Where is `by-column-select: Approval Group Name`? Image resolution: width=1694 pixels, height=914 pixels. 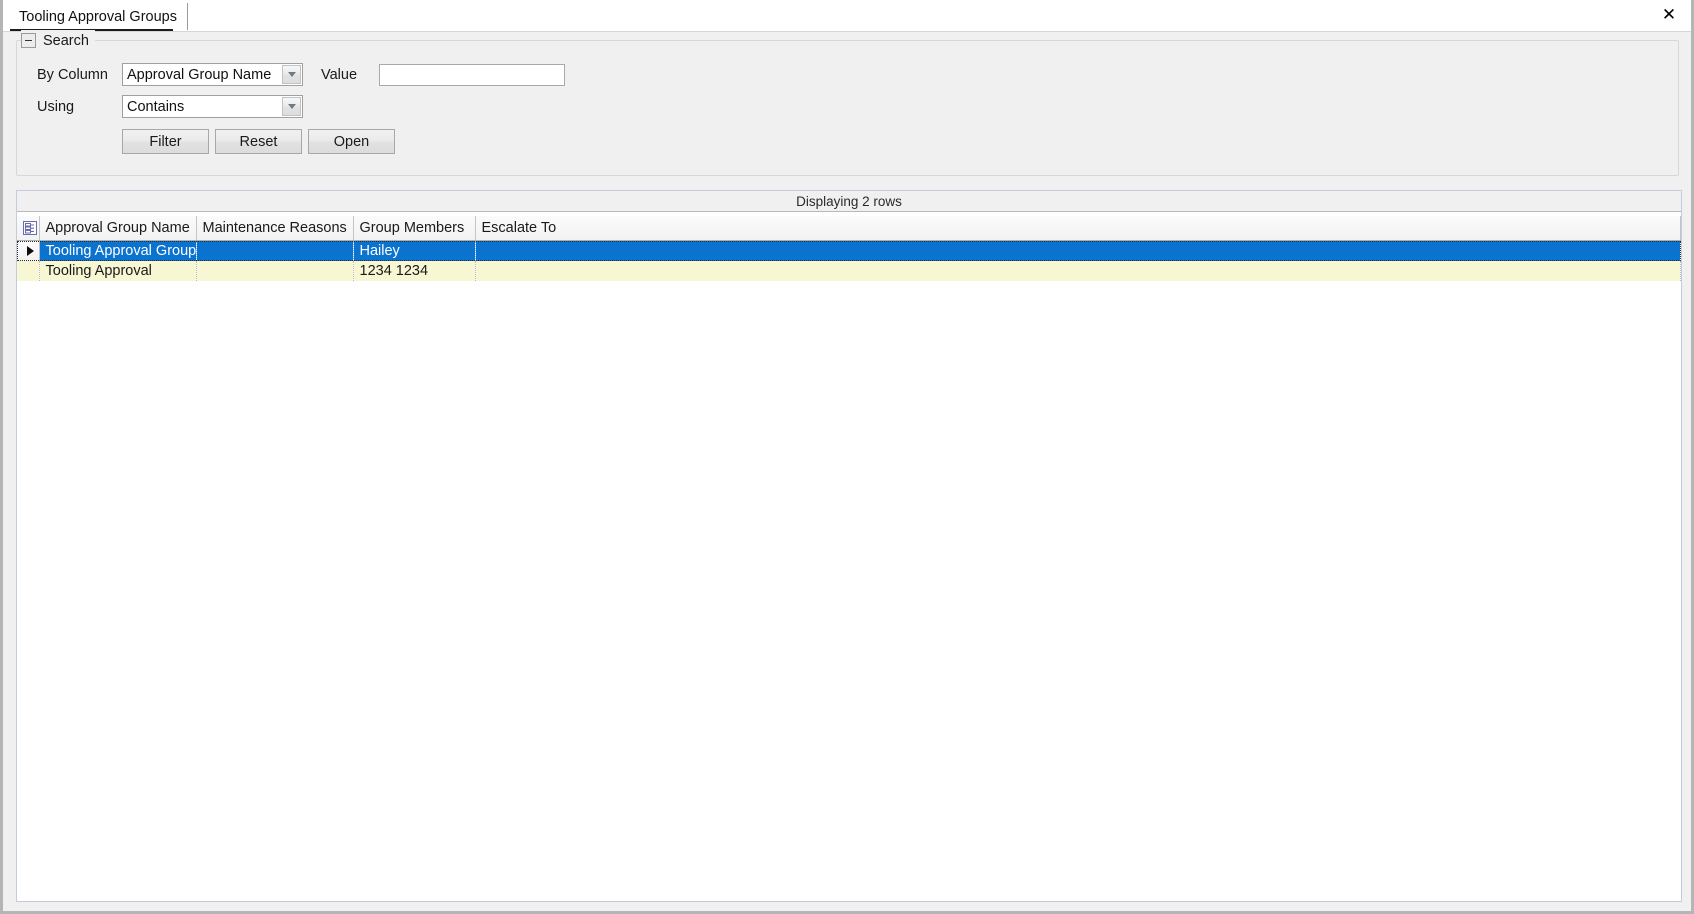
by-column-select: Approval Group Name is located at coordinates (212, 74).